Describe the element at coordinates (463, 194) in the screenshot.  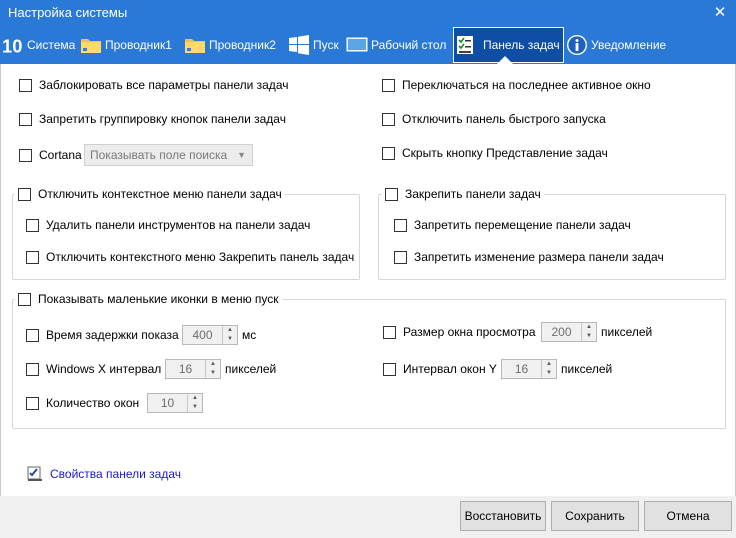
I see `lock-taskbar-group-header: Закрепить панели задач` at that location.